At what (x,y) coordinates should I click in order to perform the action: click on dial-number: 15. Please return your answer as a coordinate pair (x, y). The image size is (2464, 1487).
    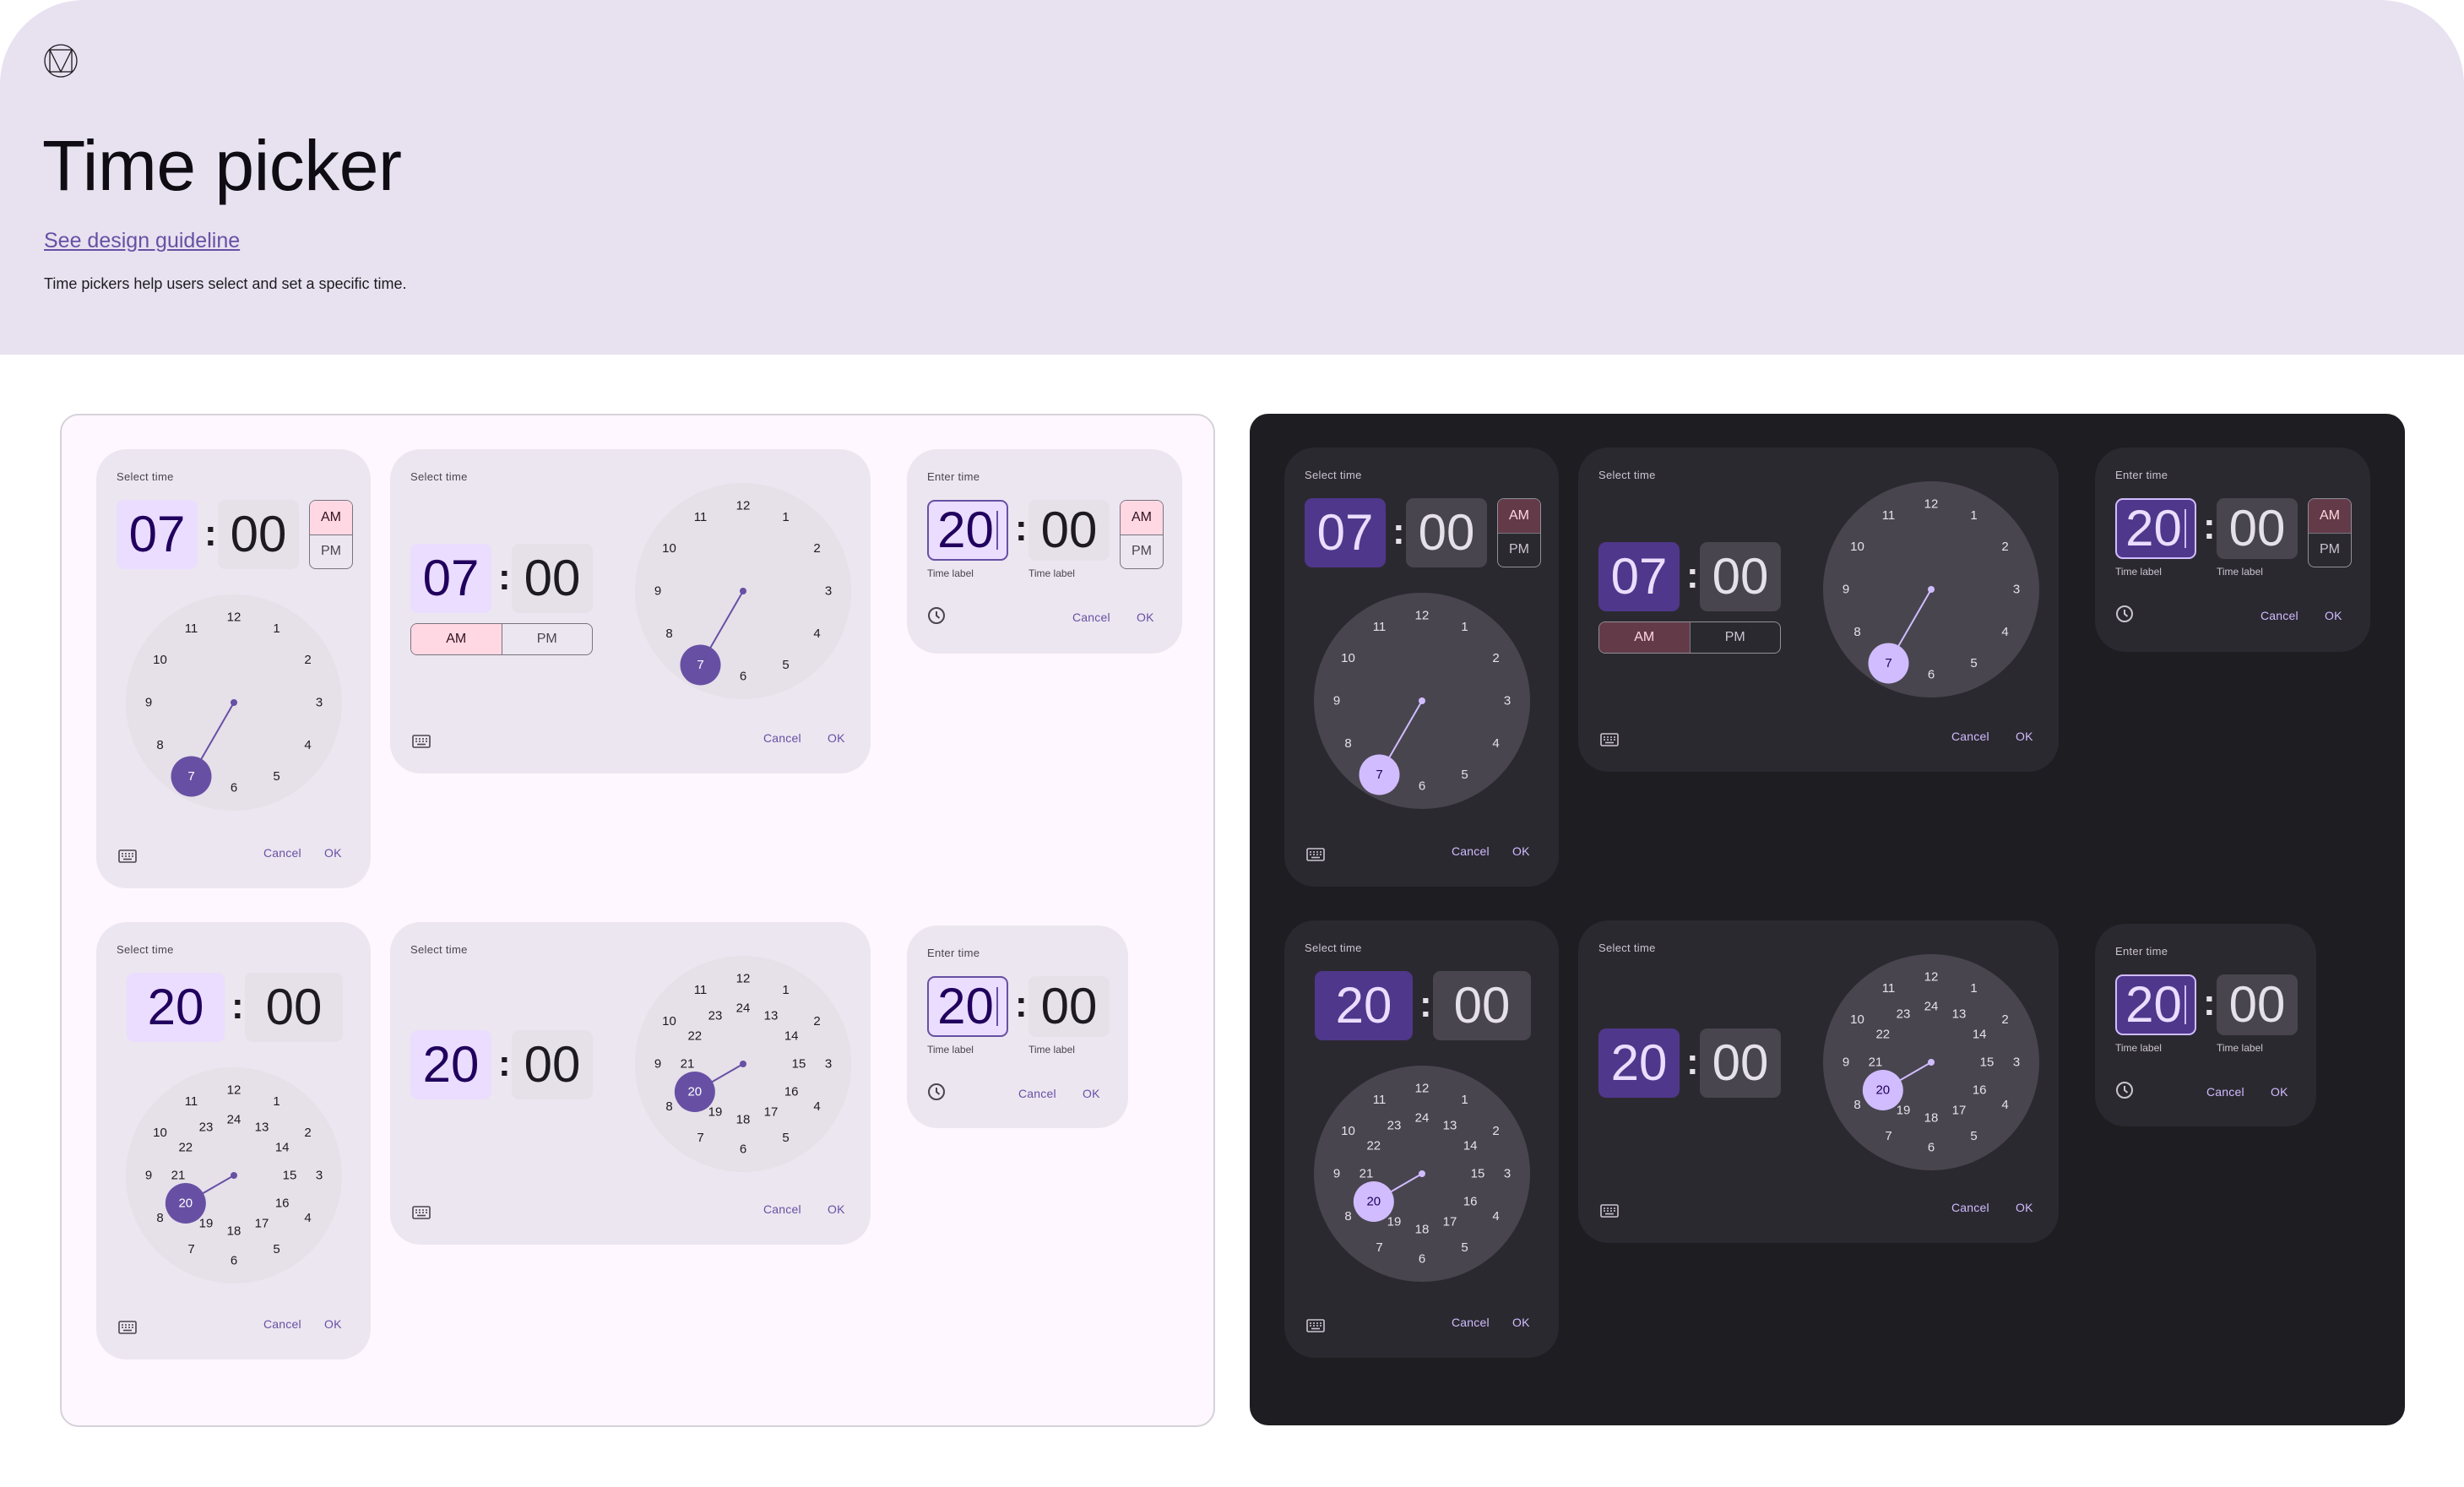
    Looking at the image, I should click on (799, 1064).